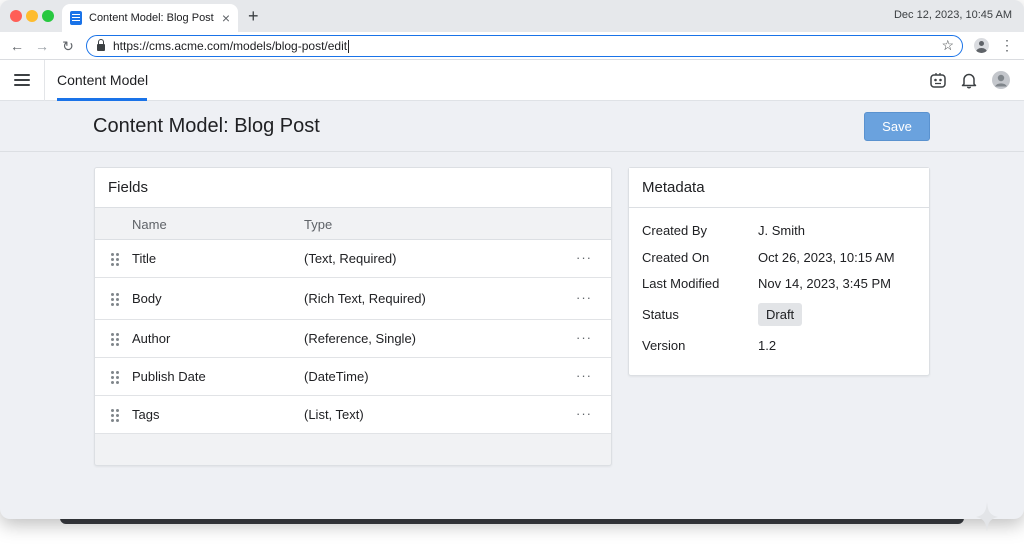 The image size is (1024, 559). What do you see at coordinates (32, 16) in the screenshot?
I see `minimize-window-button` at bounding box center [32, 16].